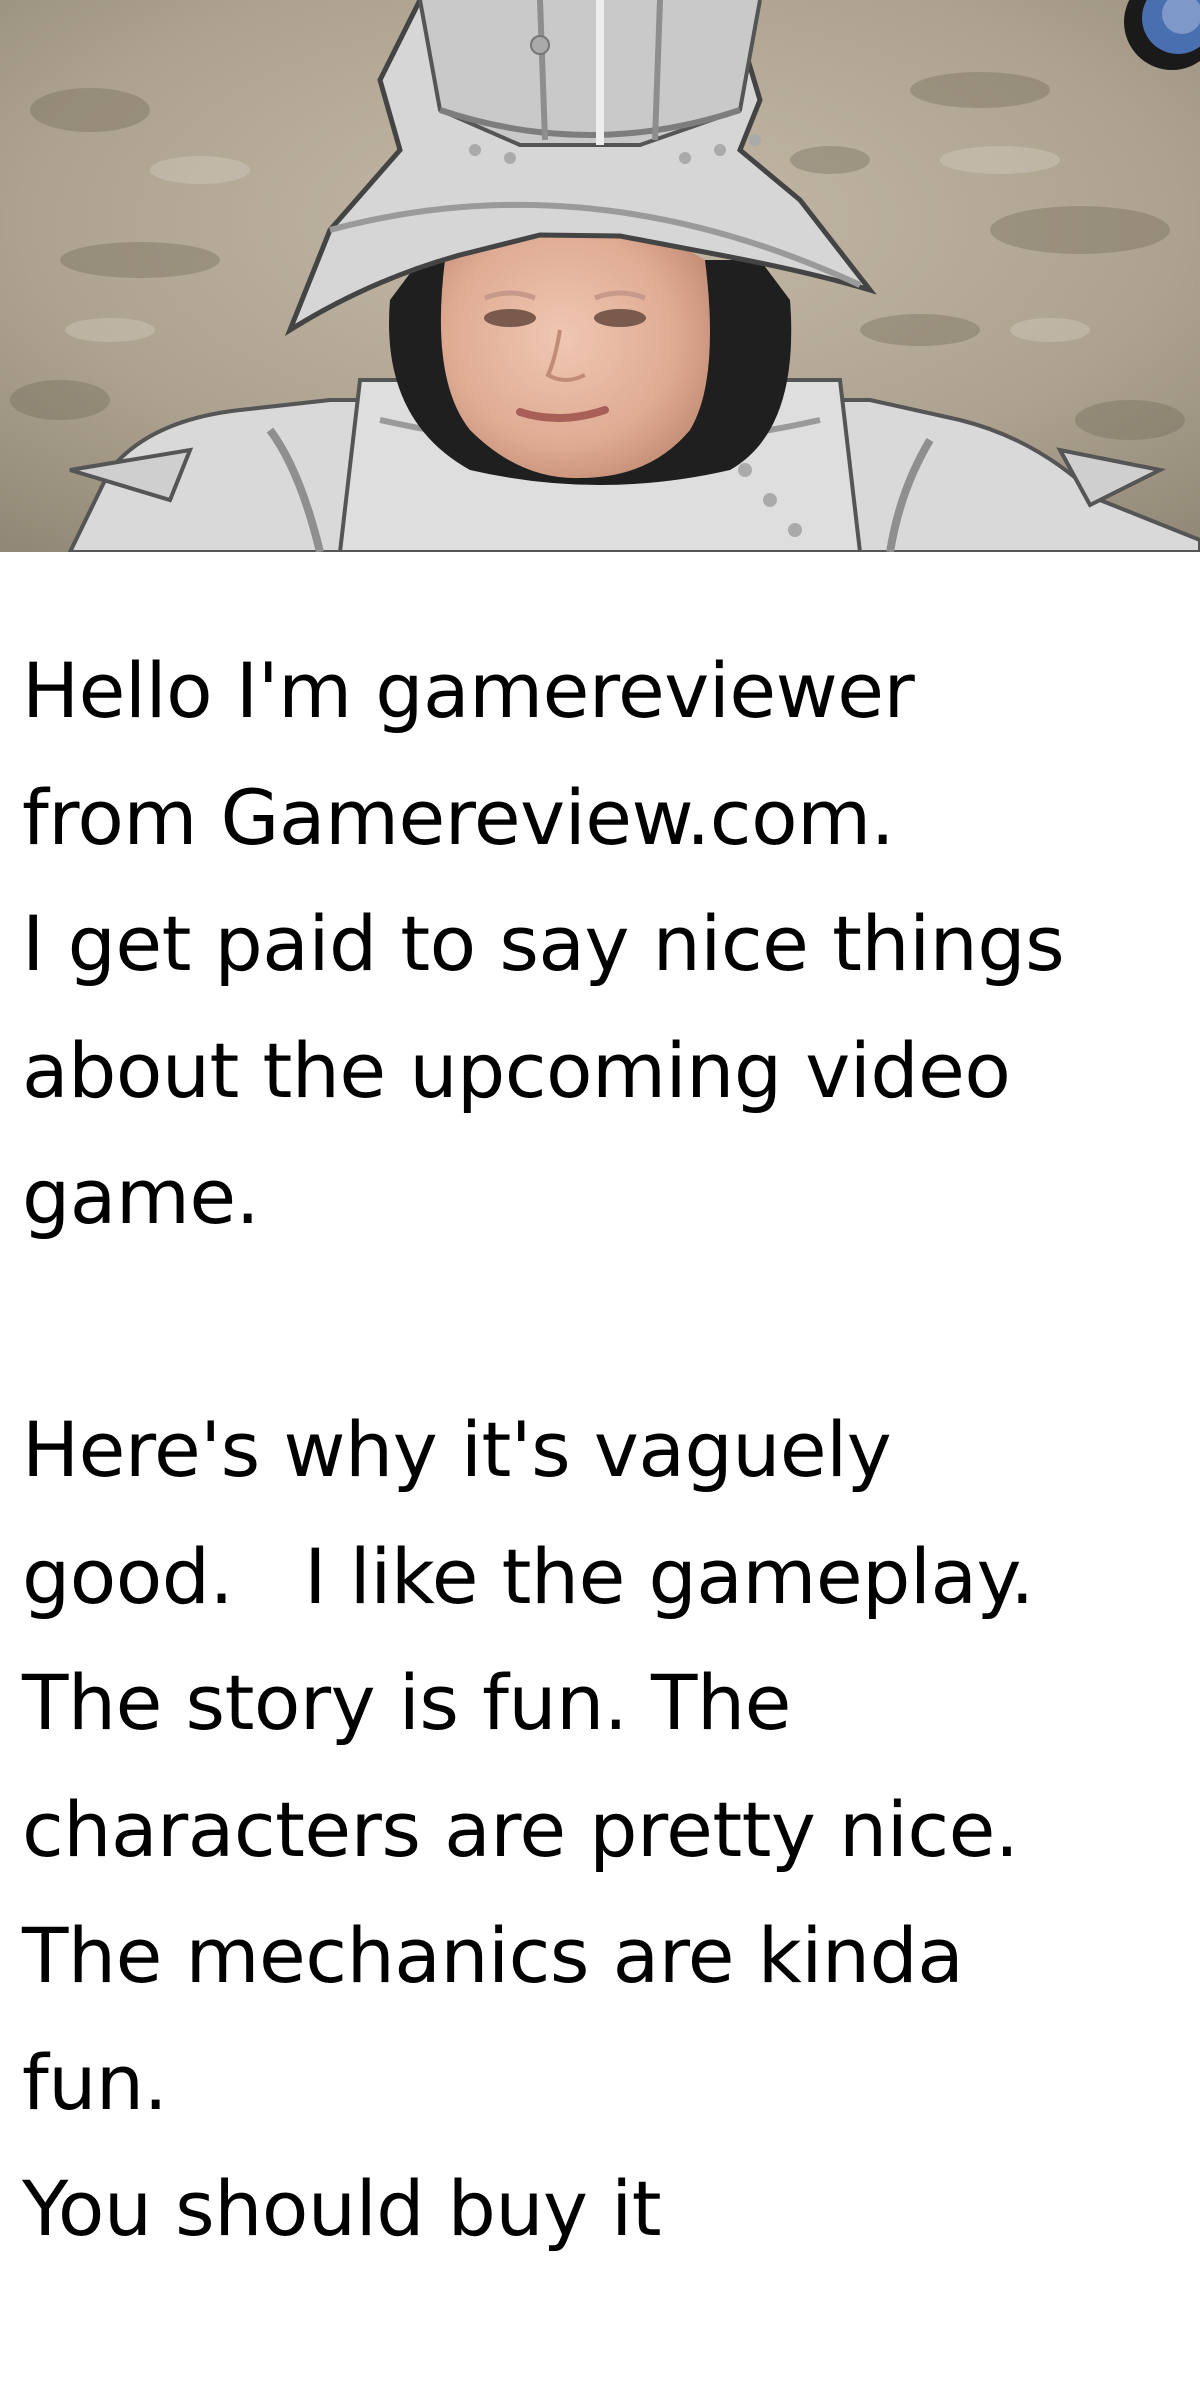 This screenshot has height=2400, width=1200. Describe the element at coordinates (543, 943) in the screenshot. I see `caption-line: I get paid to say nice things` at that location.